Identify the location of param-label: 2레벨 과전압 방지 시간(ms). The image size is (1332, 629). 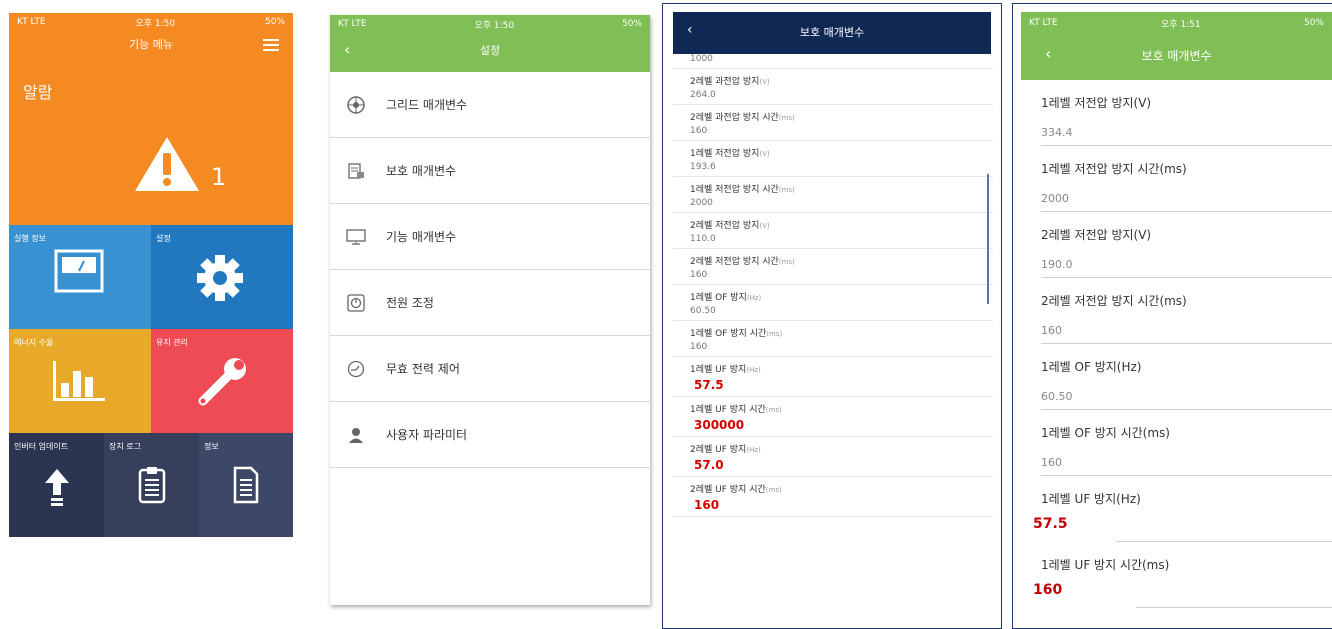
(841, 114).